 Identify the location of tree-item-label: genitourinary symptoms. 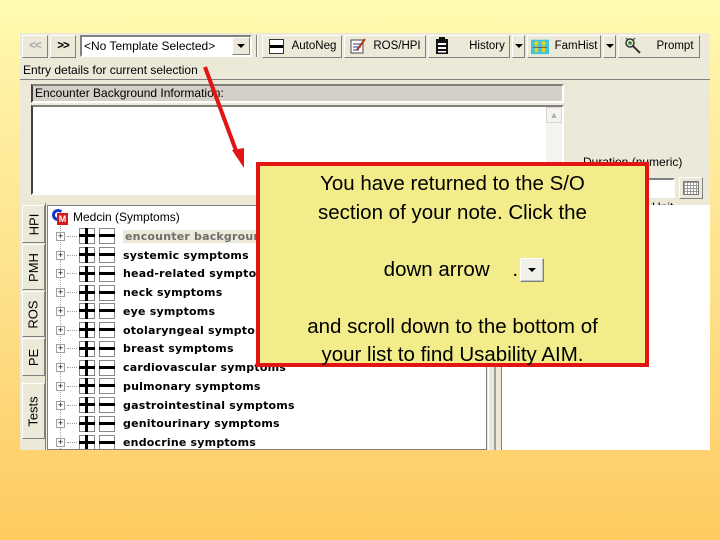
(201, 424).